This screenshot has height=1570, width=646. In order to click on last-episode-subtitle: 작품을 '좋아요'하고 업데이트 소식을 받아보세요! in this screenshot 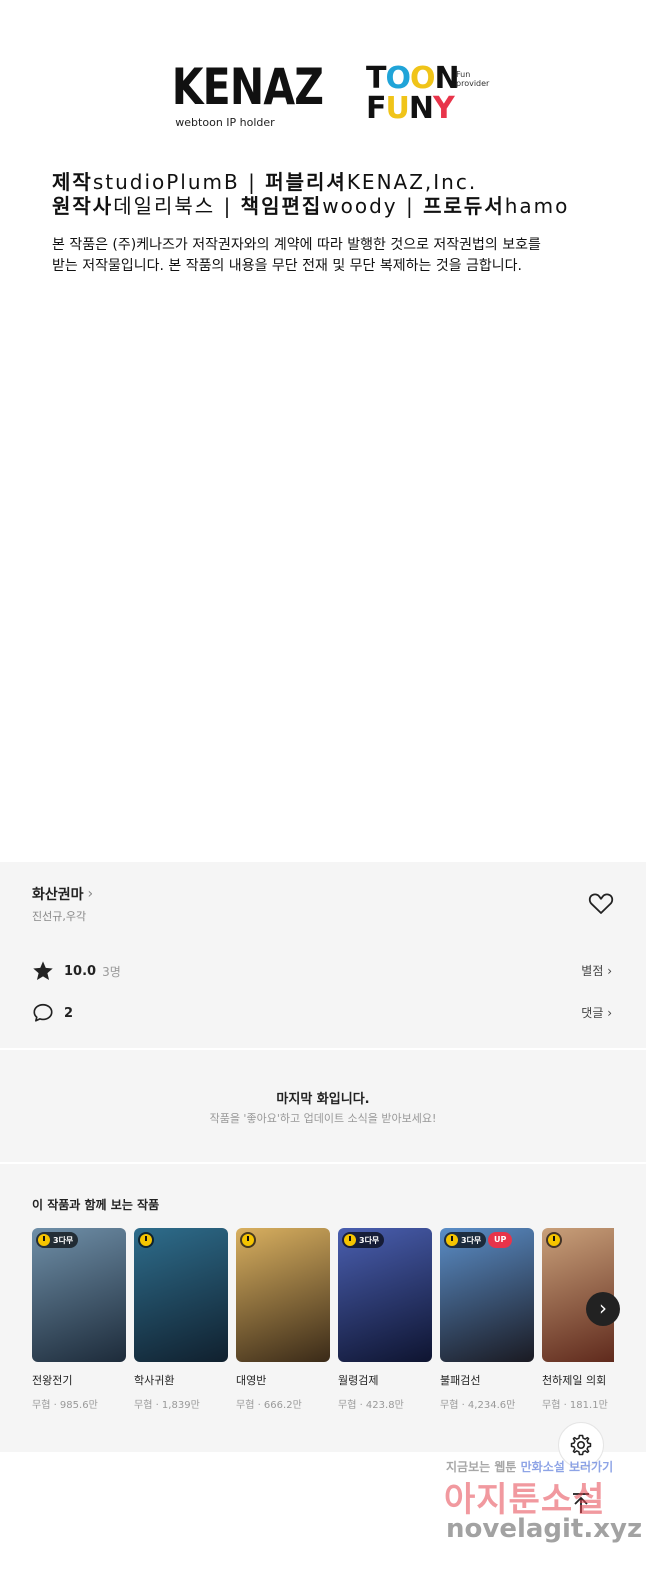, I will do `click(323, 1118)`.